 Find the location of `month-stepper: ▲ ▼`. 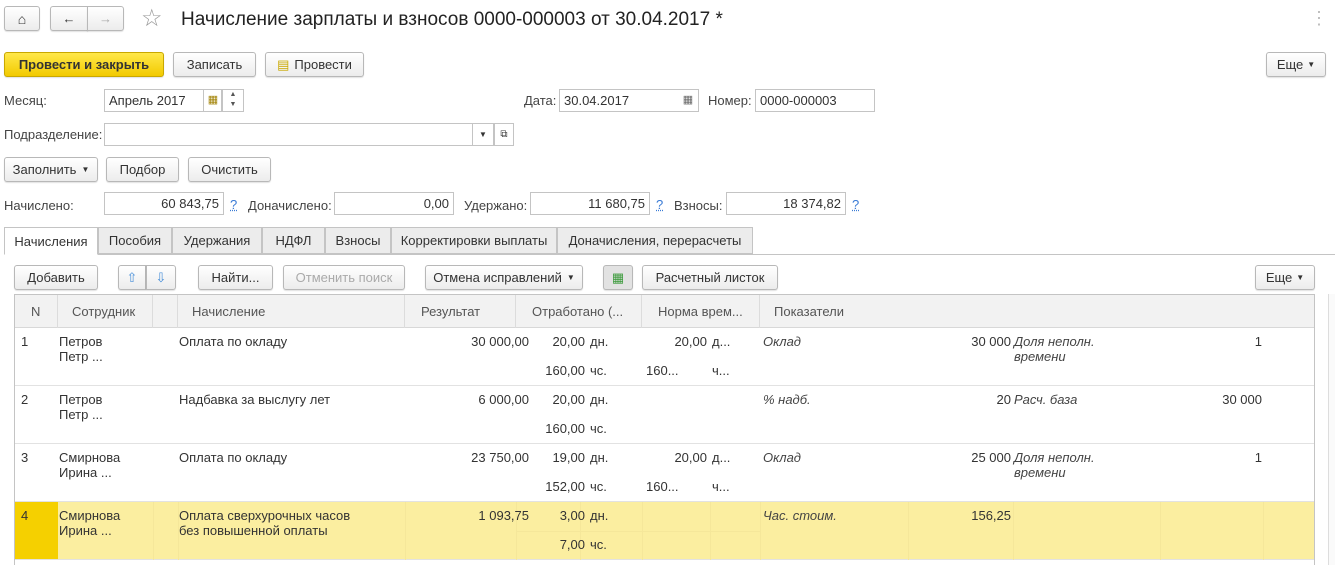

month-stepper: ▲ ▼ is located at coordinates (233, 100).